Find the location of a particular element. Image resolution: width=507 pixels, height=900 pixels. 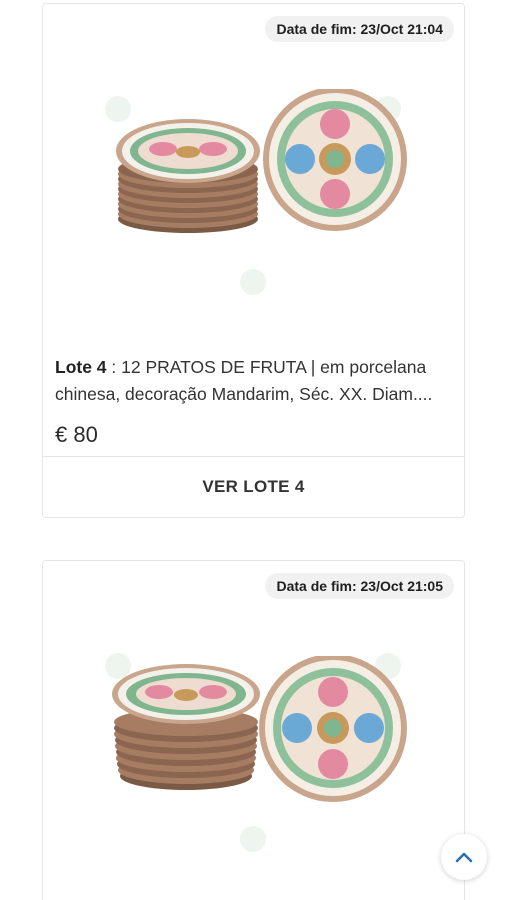

end-date-value: 23/Oct 21:04 is located at coordinates (402, 29).